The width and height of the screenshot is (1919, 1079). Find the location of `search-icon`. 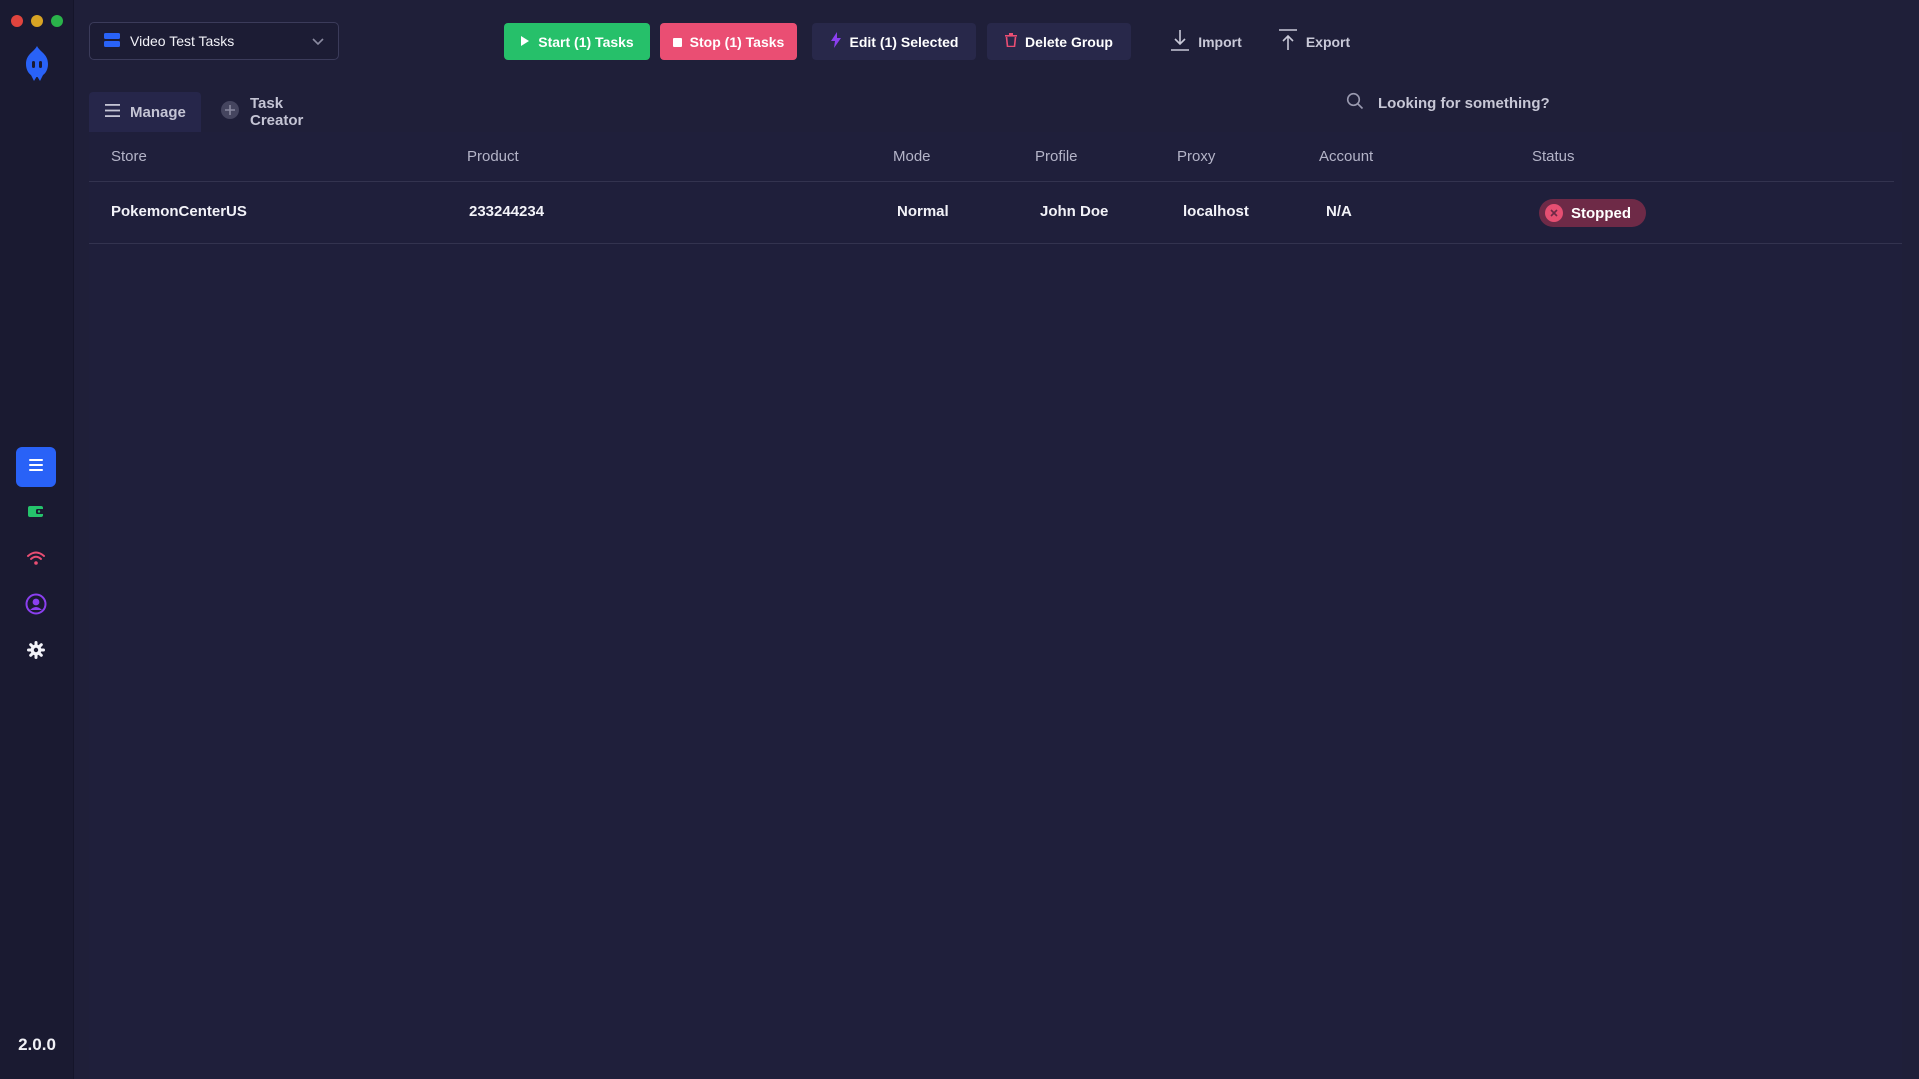

search-icon is located at coordinates (1355, 103).